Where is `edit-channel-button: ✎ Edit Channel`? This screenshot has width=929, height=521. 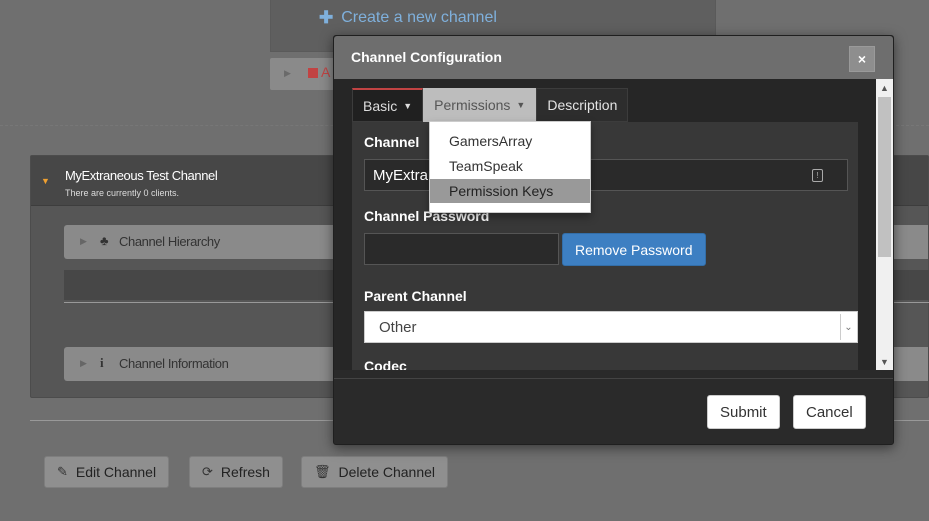 edit-channel-button: ✎ Edit Channel is located at coordinates (107, 472).